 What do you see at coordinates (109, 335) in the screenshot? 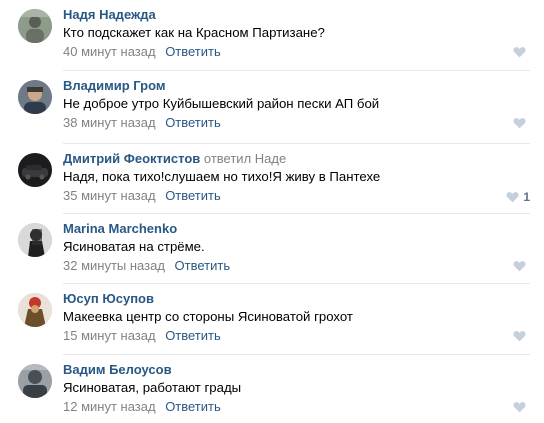
I see `comment-time: 15 минут назад` at bounding box center [109, 335].